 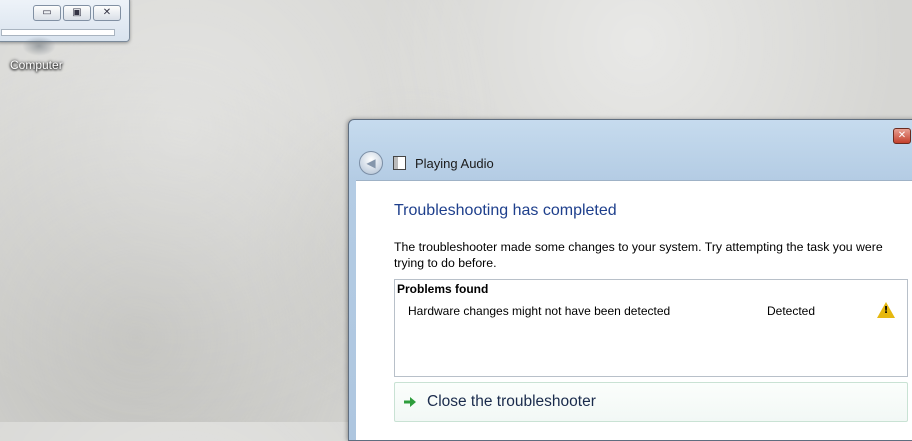 I want to click on close-troubleshooter-link: Close the troubleshooter, so click(x=651, y=402).